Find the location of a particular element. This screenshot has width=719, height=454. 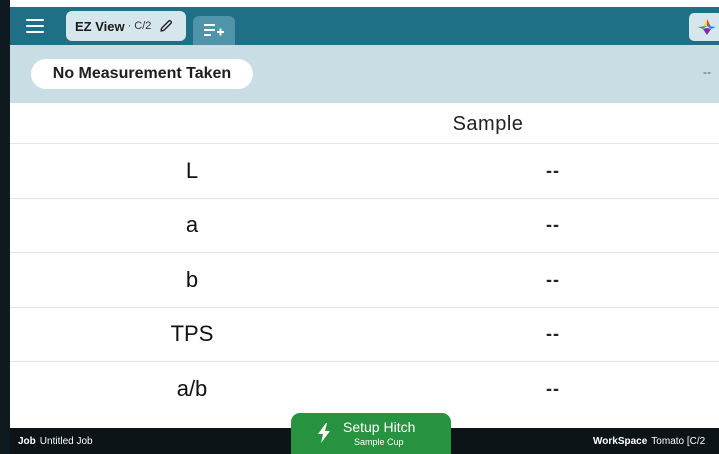

workspace-value: Tomato [C/2 is located at coordinates (678, 441).